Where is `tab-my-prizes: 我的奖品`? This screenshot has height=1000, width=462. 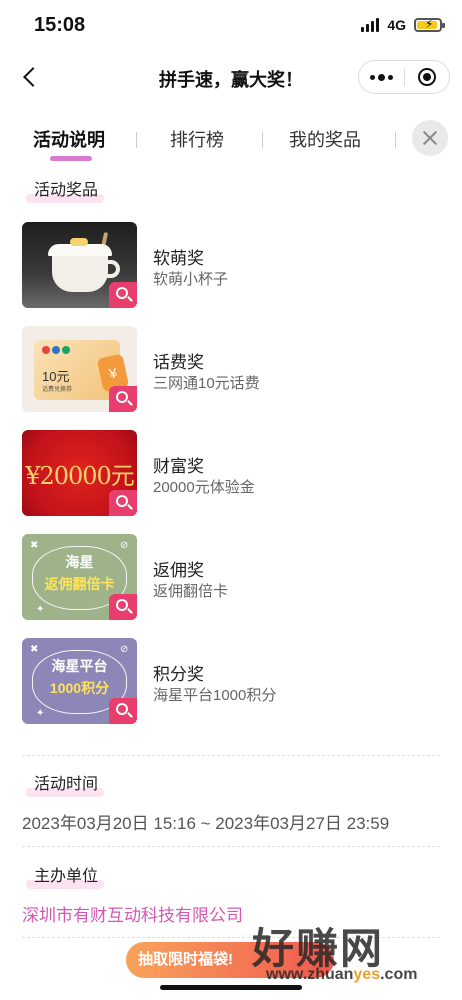 tab-my-prizes: 我的奖品 is located at coordinates (325, 139).